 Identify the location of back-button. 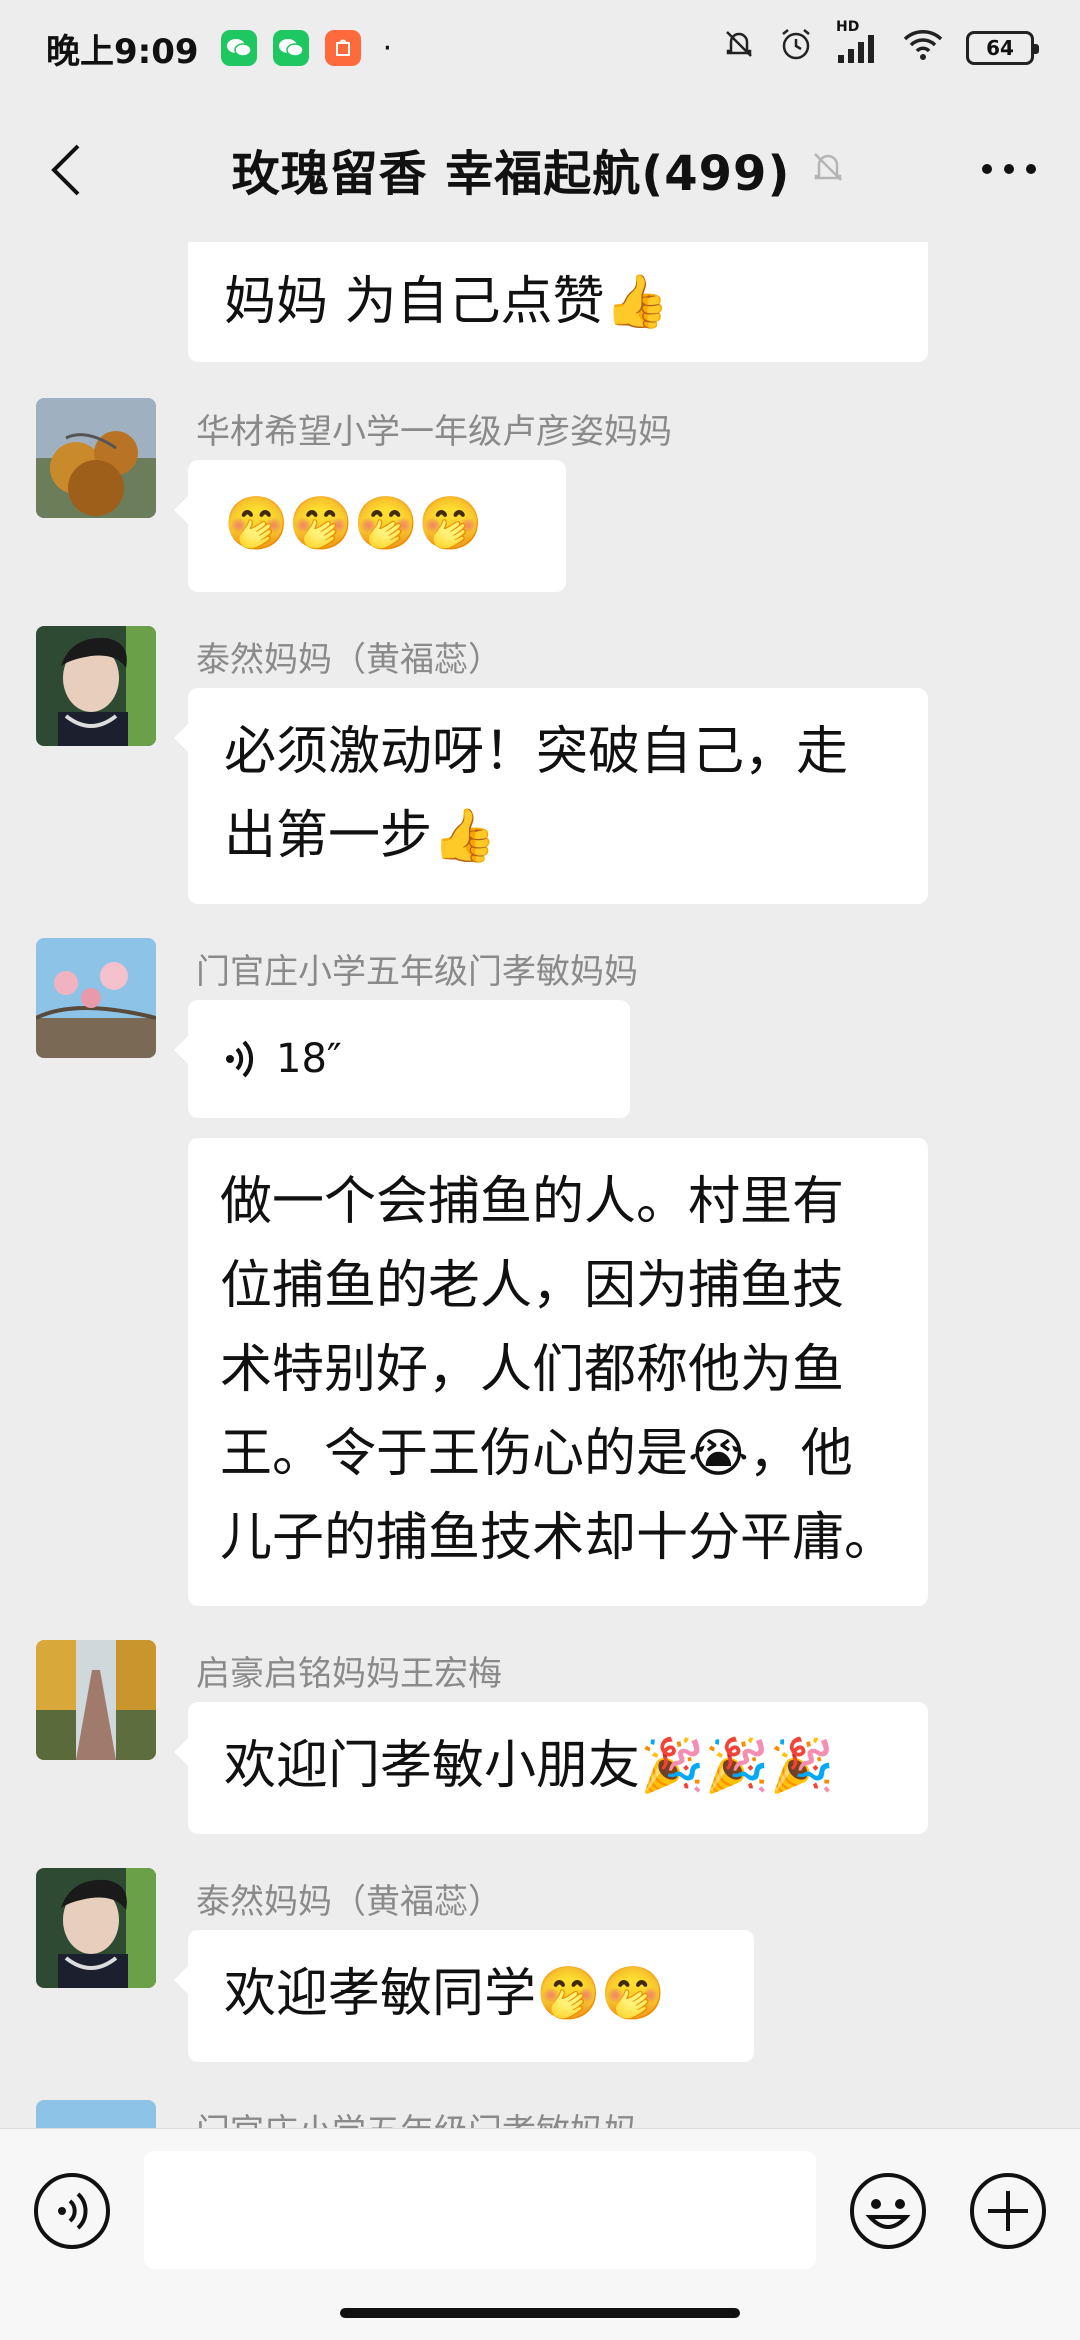
(66, 170).